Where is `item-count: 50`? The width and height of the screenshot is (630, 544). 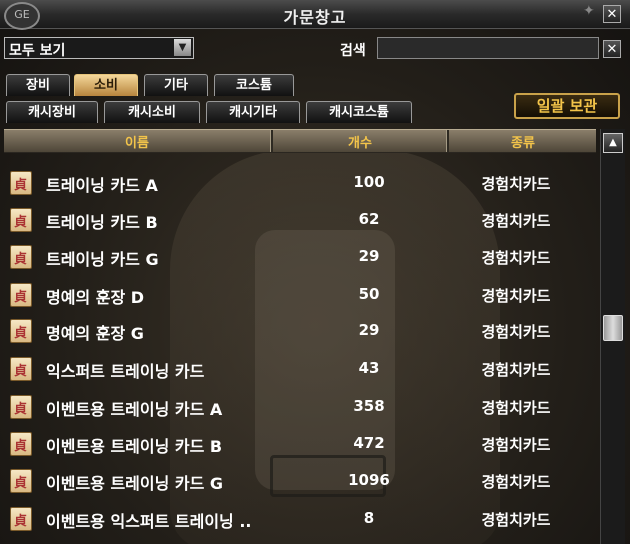
item-count: 50 is located at coordinates (369, 294).